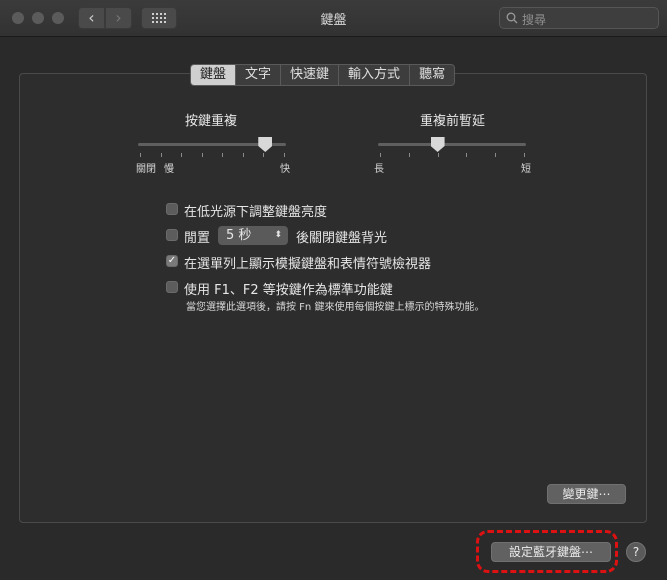  What do you see at coordinates (256, 212) in the screenshot?
I see `adjust-brightness-label: 在低光源下調整鍵盤亮度` at bounding box center [256, 212].